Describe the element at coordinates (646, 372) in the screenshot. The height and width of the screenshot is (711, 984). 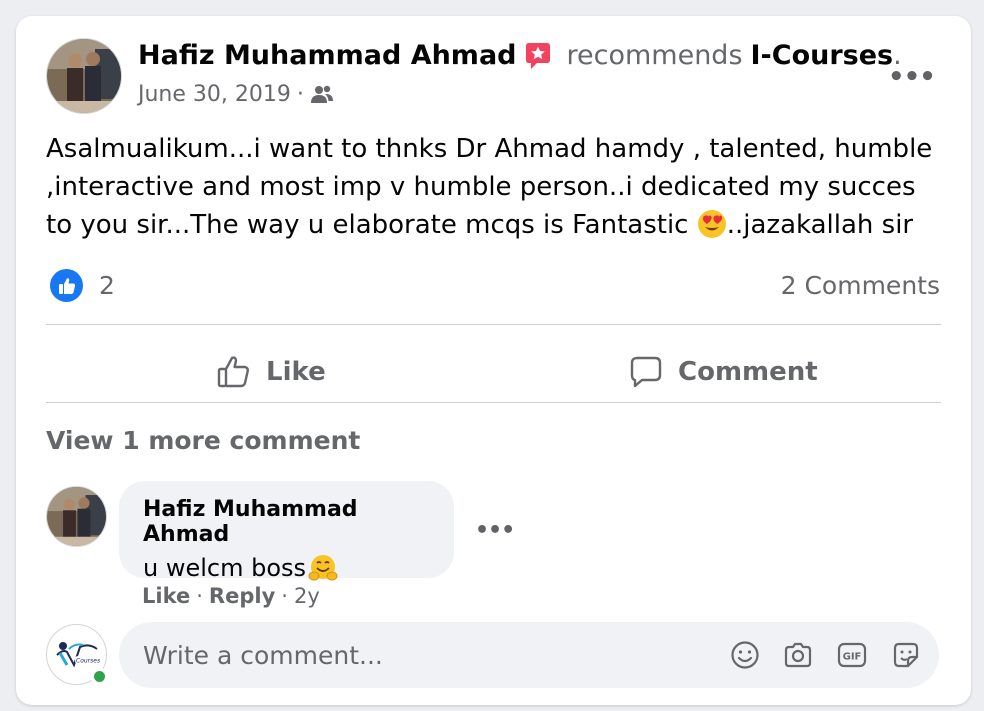
I see `speech-bubble-icon` at that location.